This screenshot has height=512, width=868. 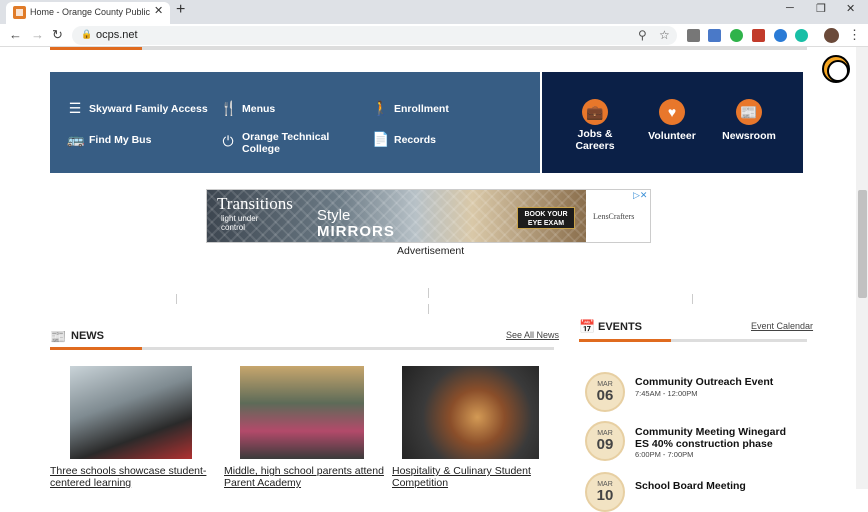 I want to click on extension-globe-icon, so click(x=780, y=35).